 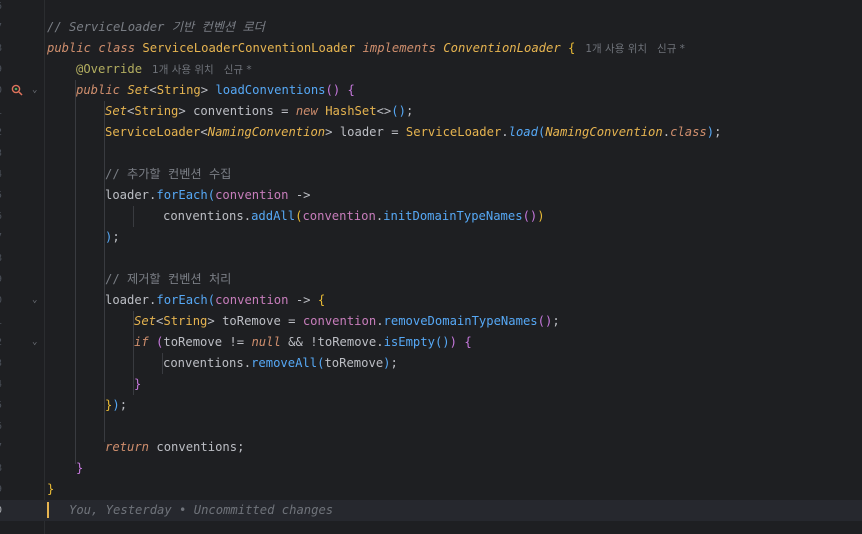 What do you see at coordinates (431, 468) in the screenshot?
I see `code-line: 8 }` at bounding box center [431, 468].